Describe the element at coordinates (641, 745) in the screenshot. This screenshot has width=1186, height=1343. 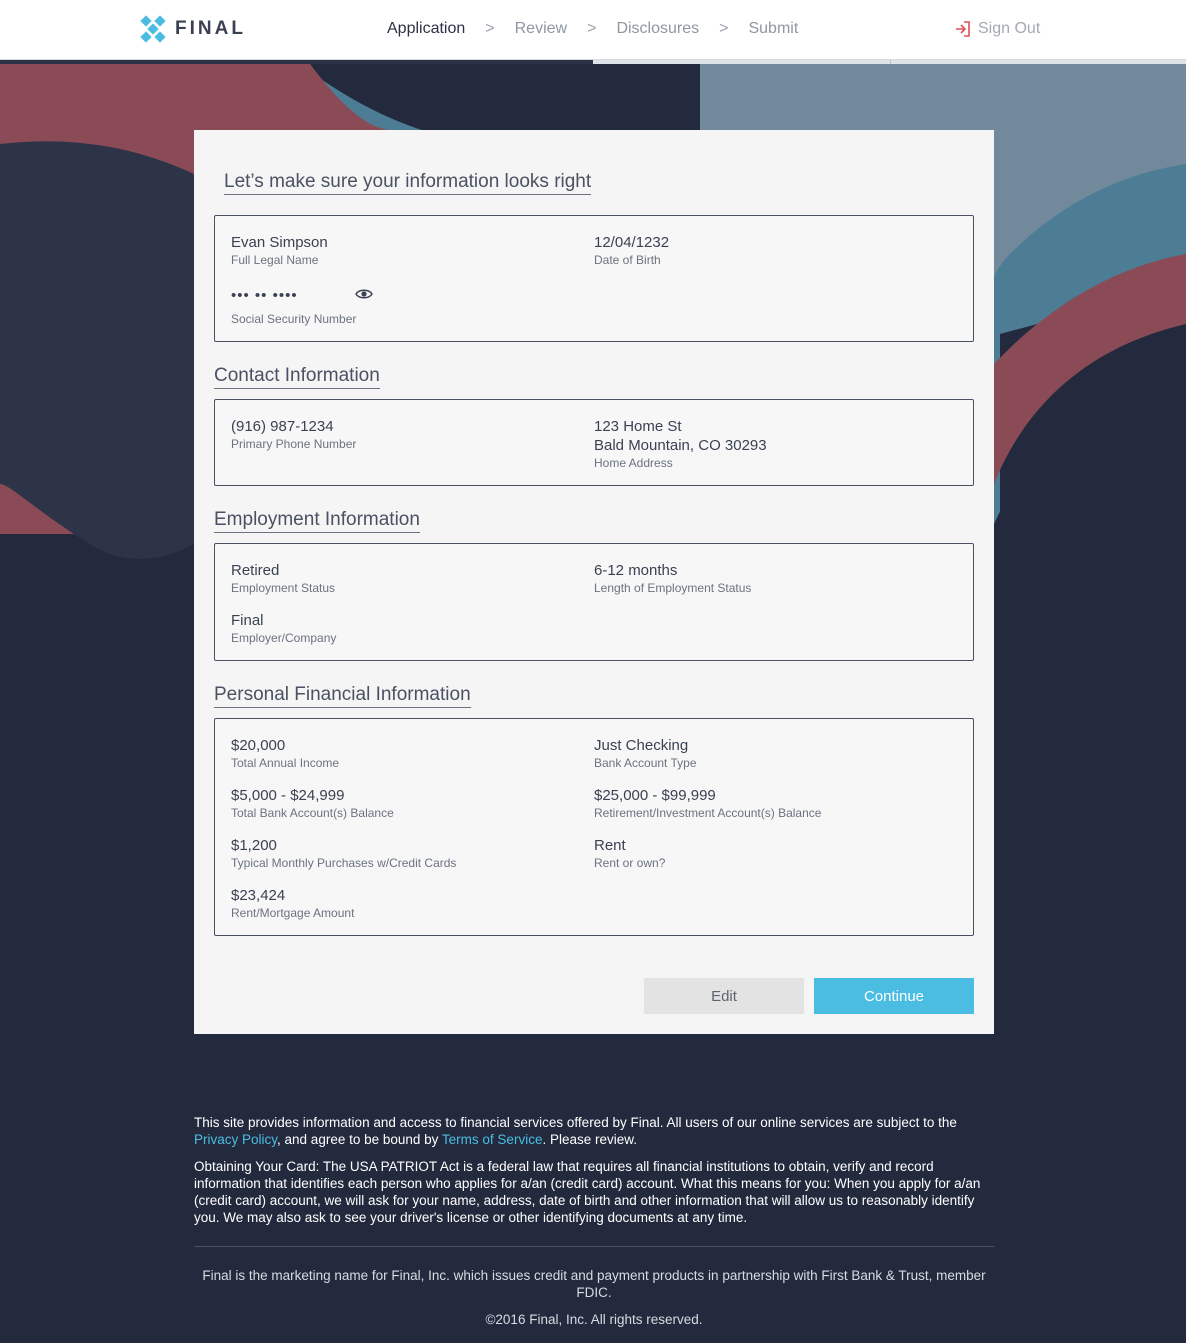
I see `account-type-value: Just Checking` at that location.